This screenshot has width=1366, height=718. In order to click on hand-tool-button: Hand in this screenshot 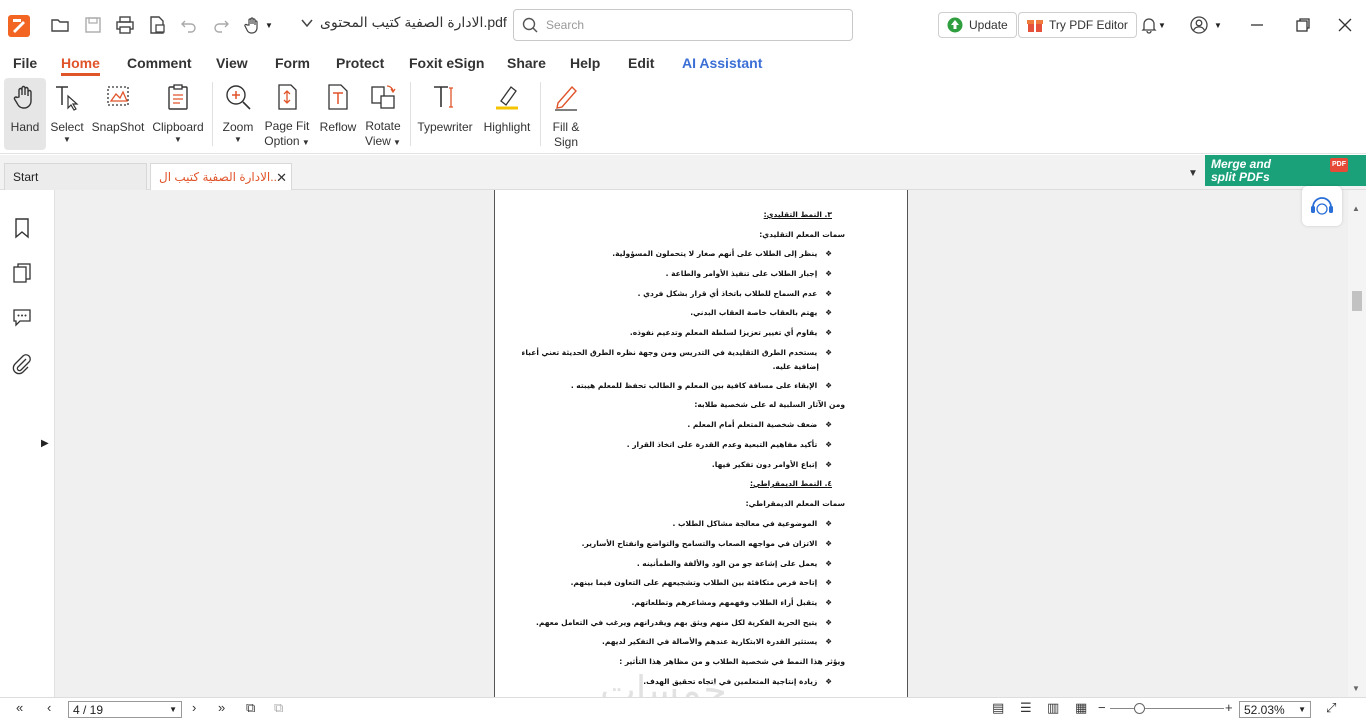, I will do `click(25, 114)`.